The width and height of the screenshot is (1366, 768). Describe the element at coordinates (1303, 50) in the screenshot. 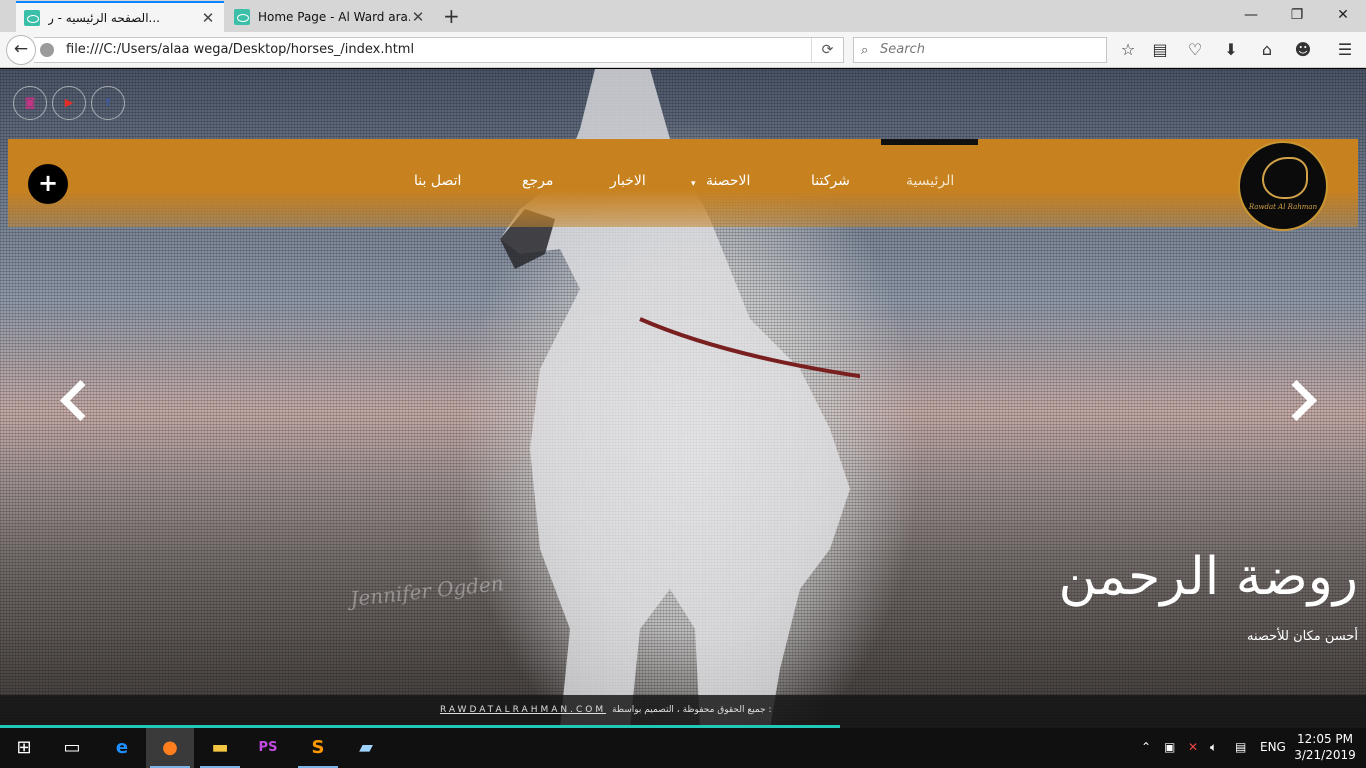

I see `emoji-icon: ☻` at that location.